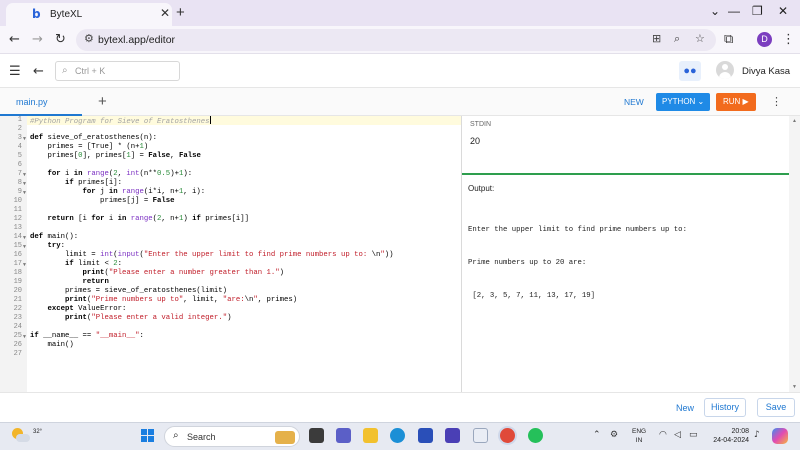 This screenshot has height=450, width=800. I want to click on code-line: if limit < 2:, so click(76, 264).